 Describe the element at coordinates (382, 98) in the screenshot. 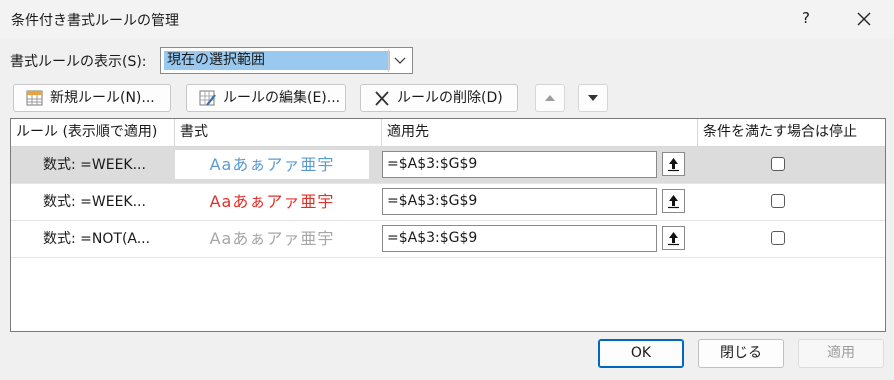

I see `delete-x-icon` at that location.